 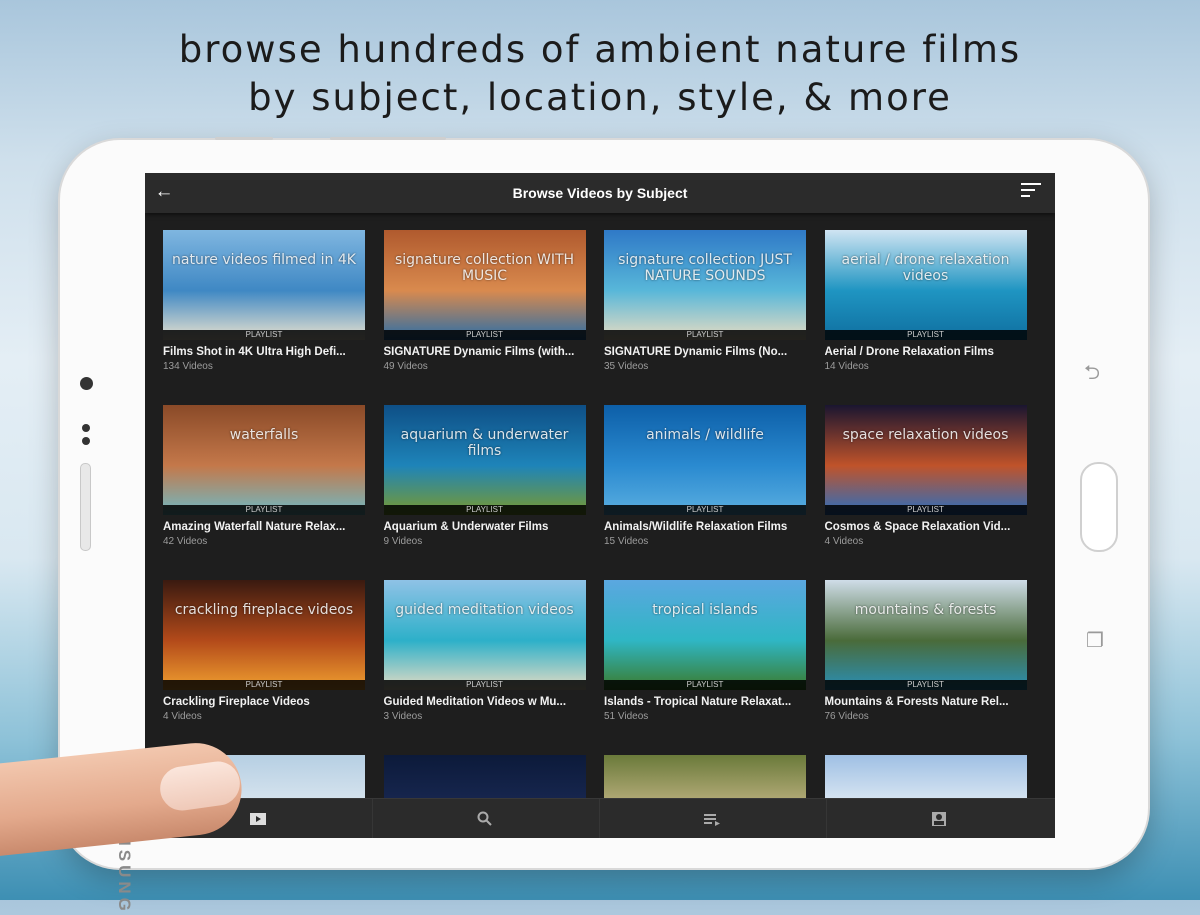 What do you see at coordinates (466, 527) in the screenshot?
I see `video-card-title: Aquarium & Underwater Films` at bounding box center [466, 527].